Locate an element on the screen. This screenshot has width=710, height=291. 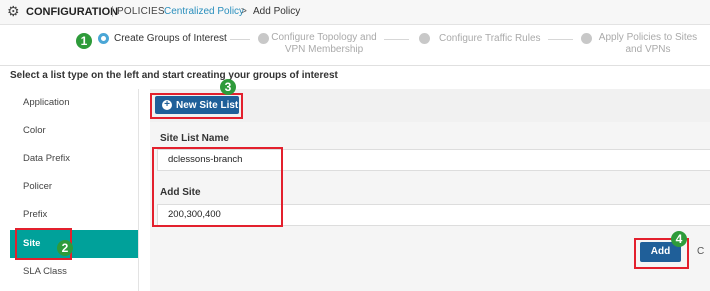
list-type-prefix: Prefix is located at coordinates (74, 215).